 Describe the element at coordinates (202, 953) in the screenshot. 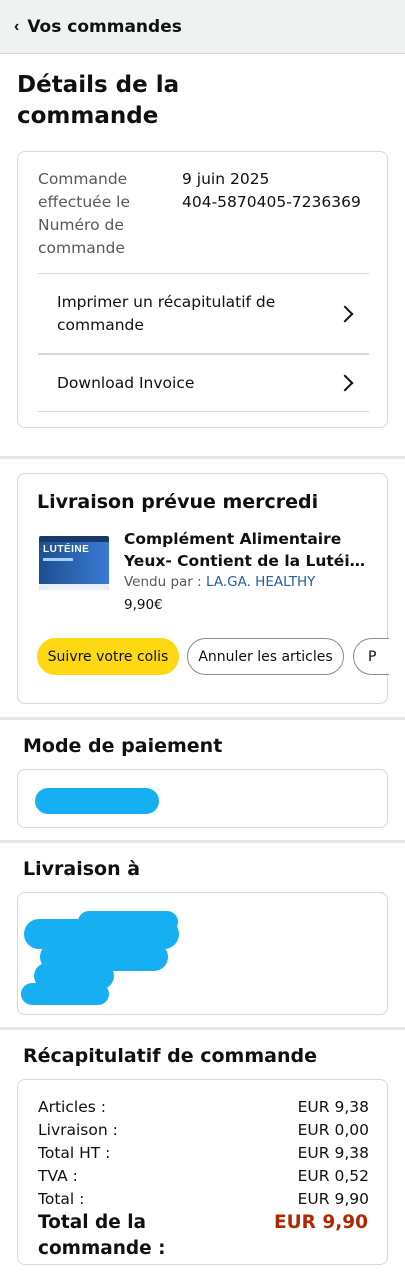

I see `shipping-address-card` at that location.